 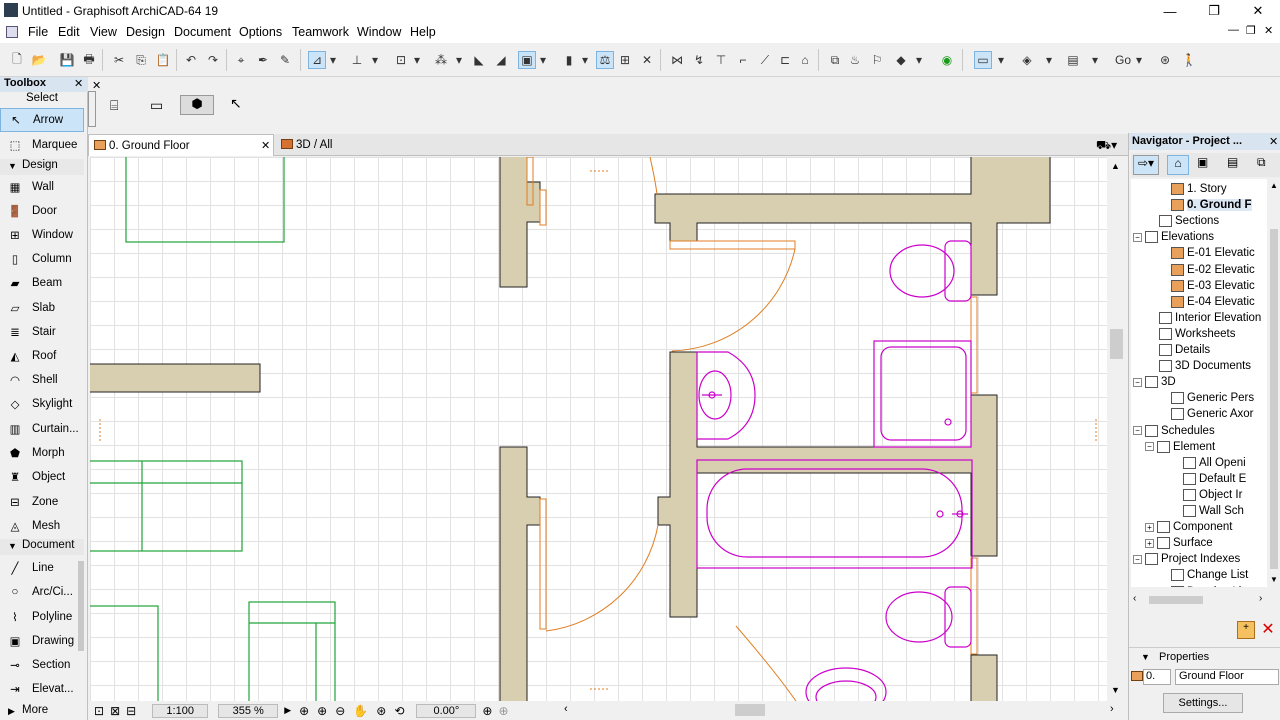 What do you see at coordinates (1116, 429) in the screenshot?
I see `canvas-vertical-scrollbar: ▲ ▼` at bounding box center [1116, 429].